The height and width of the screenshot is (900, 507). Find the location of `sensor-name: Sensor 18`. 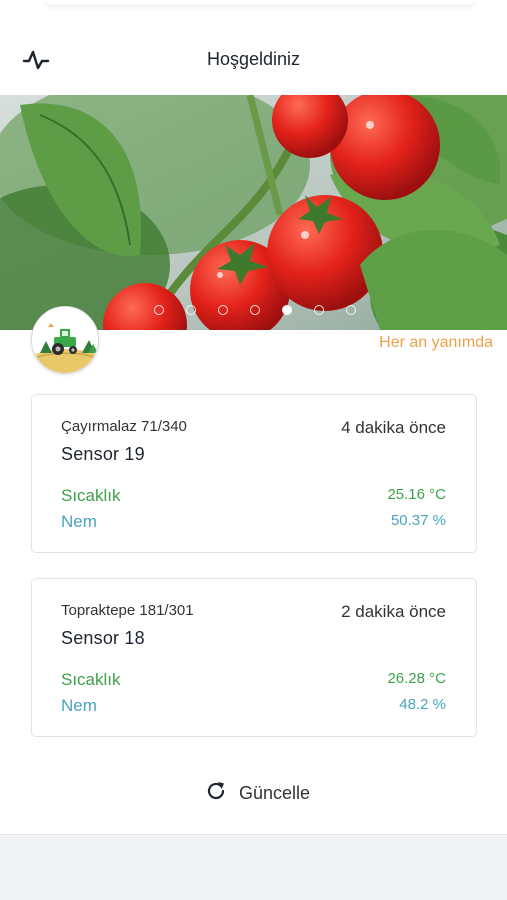

sensor-name: Sensor 18 is located at coordinates (103, 638).